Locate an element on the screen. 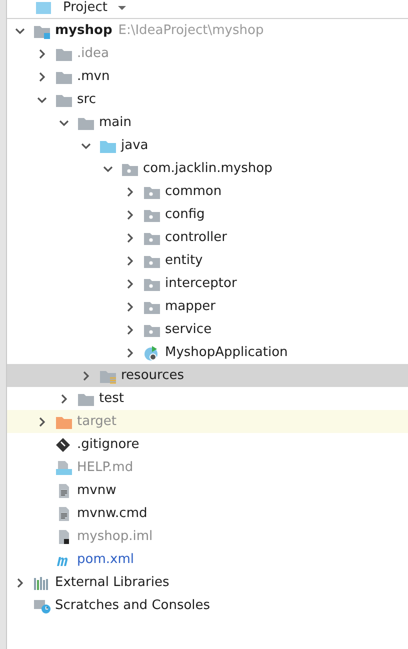  tree-item: .mvn is located at coordinates (207, 76).